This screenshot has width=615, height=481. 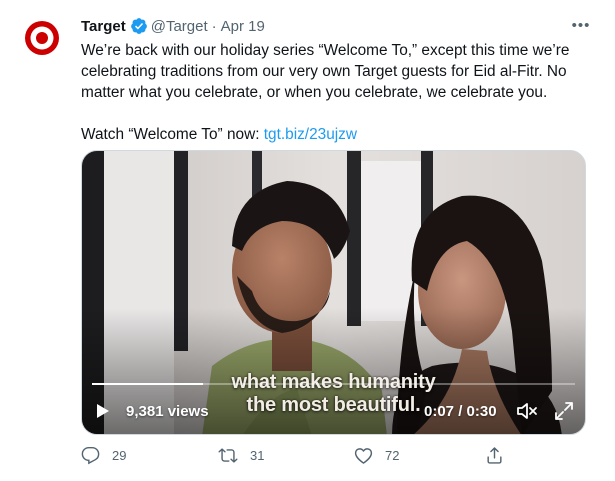 I want to click on watch-link: tgt.biz/23ujzw, so click(x=310, y=134).